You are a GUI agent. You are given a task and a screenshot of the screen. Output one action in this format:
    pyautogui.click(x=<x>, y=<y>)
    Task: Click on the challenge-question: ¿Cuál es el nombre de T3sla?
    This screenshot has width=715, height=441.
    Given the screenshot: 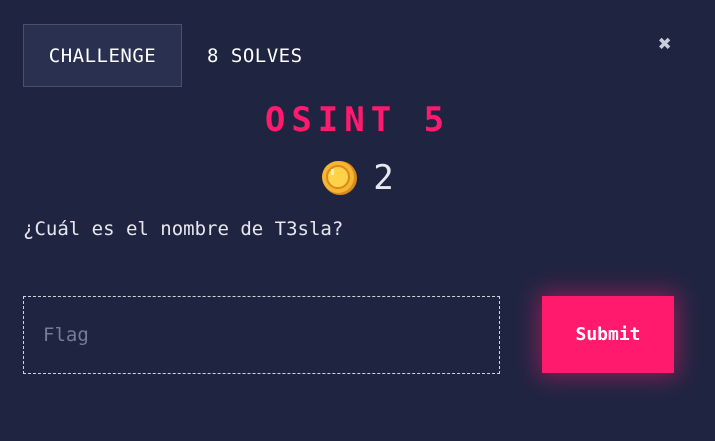 What is the action you would take?
    pyautogui.click(x=183, y=229)
    